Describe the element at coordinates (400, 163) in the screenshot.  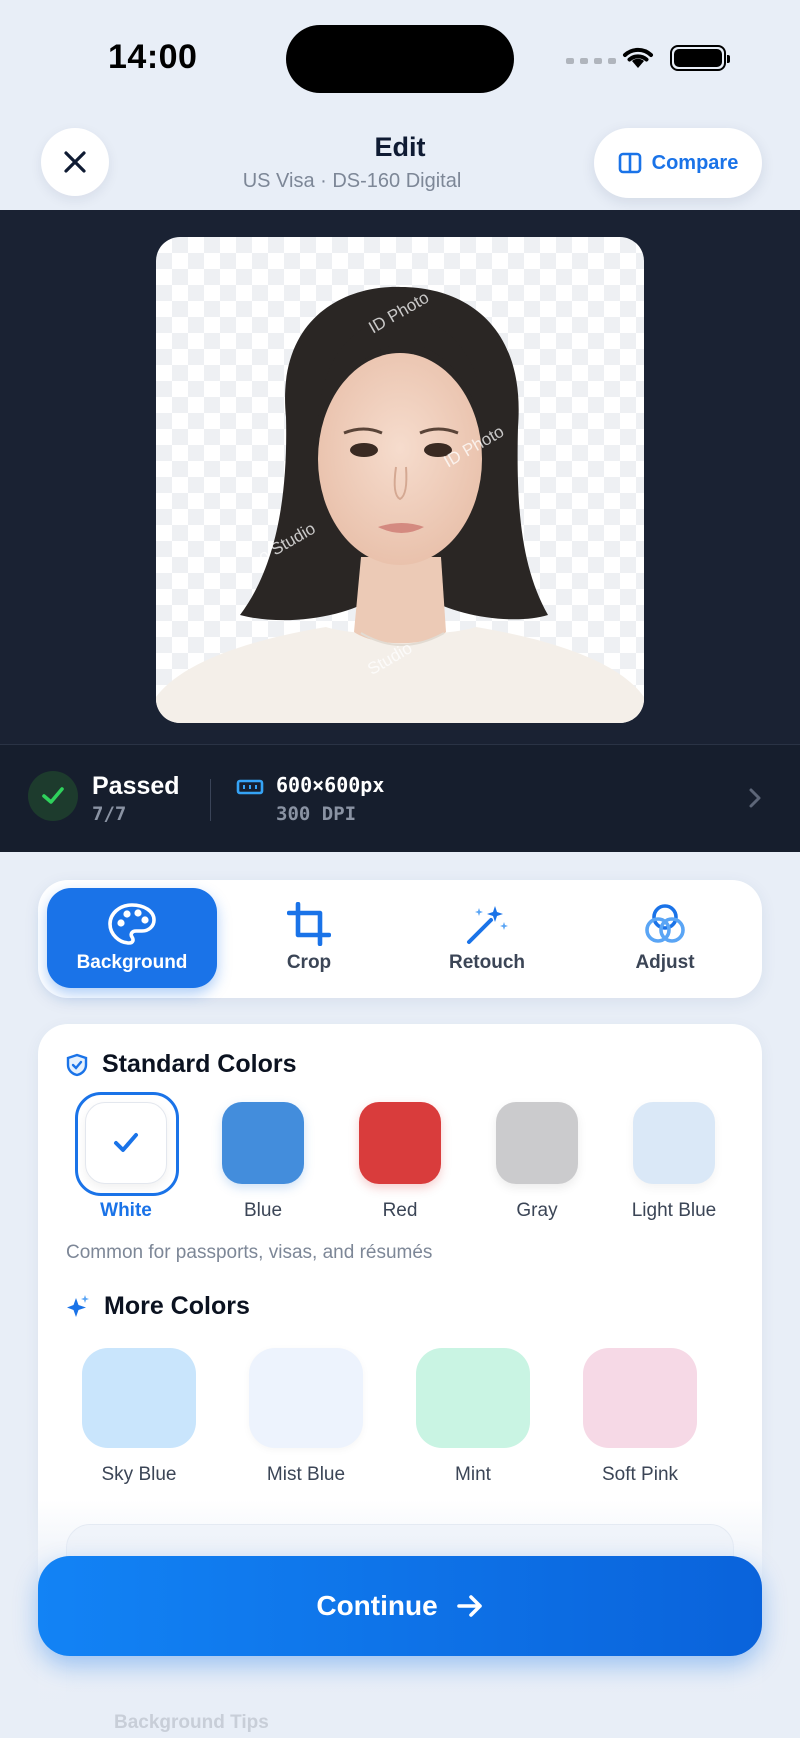
I see `top-bar: Edit US Visa · DS-160 Digital Compare` at that location.